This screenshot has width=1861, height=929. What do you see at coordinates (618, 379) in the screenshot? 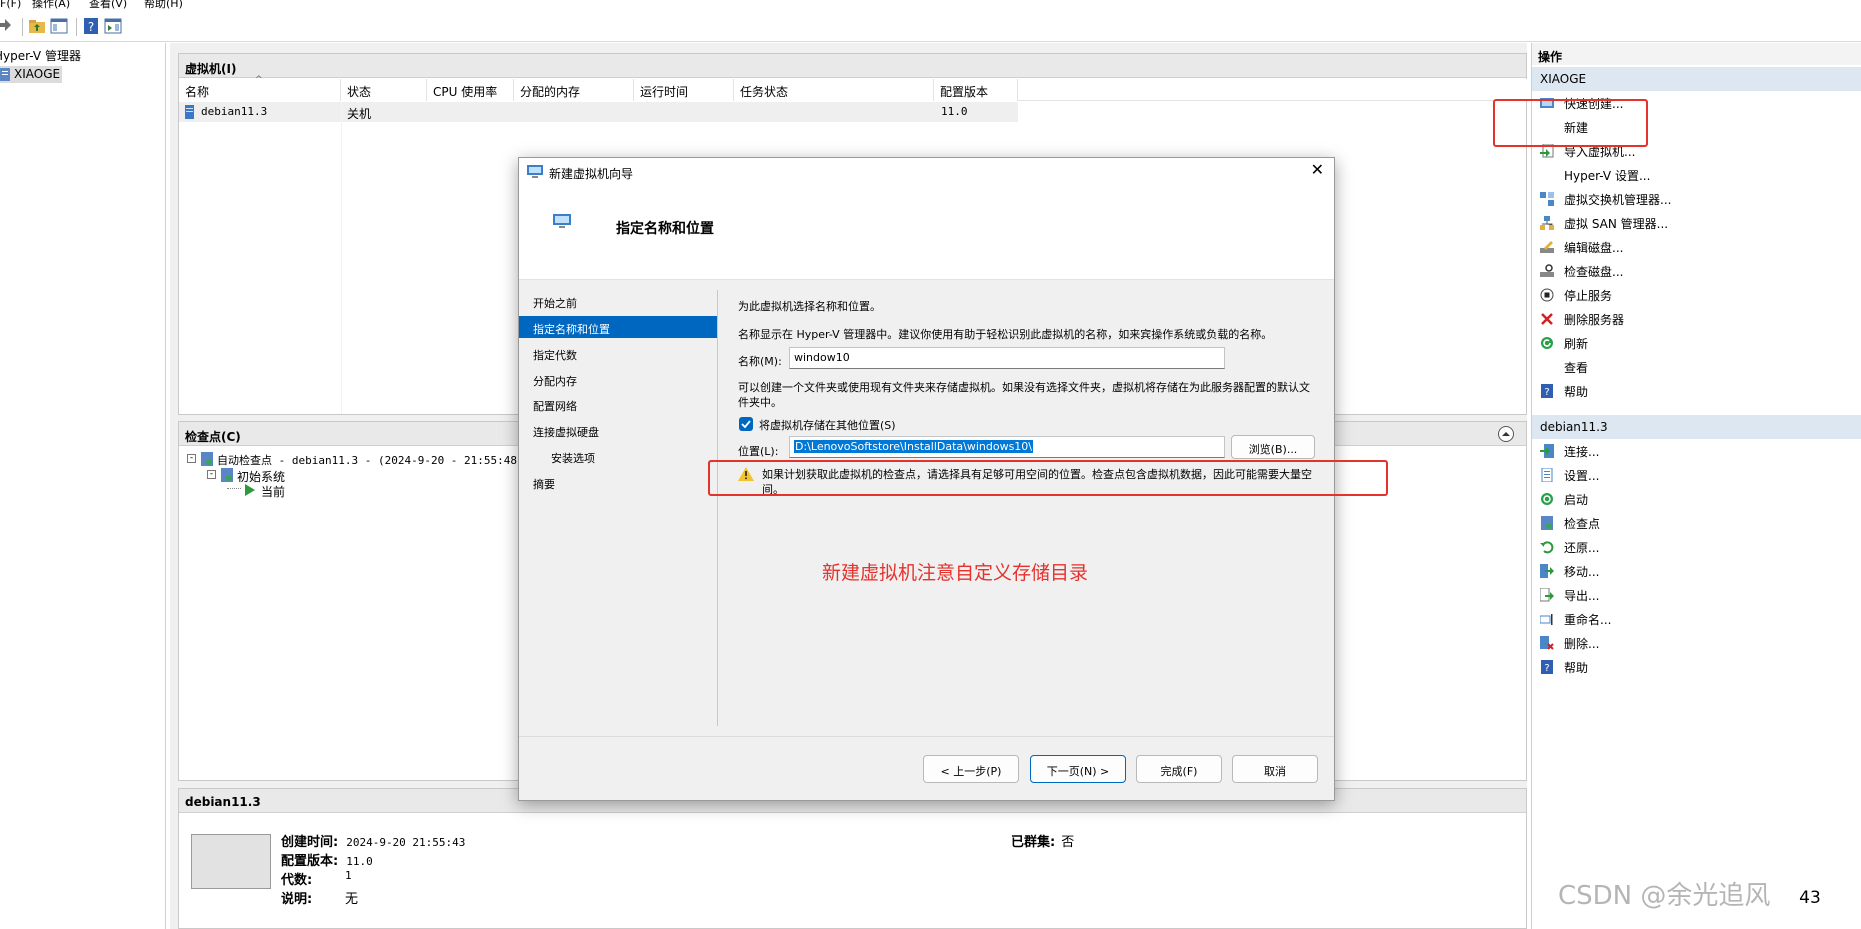
I see `step-memory: 分配内存` at bounding box center [618, 379].